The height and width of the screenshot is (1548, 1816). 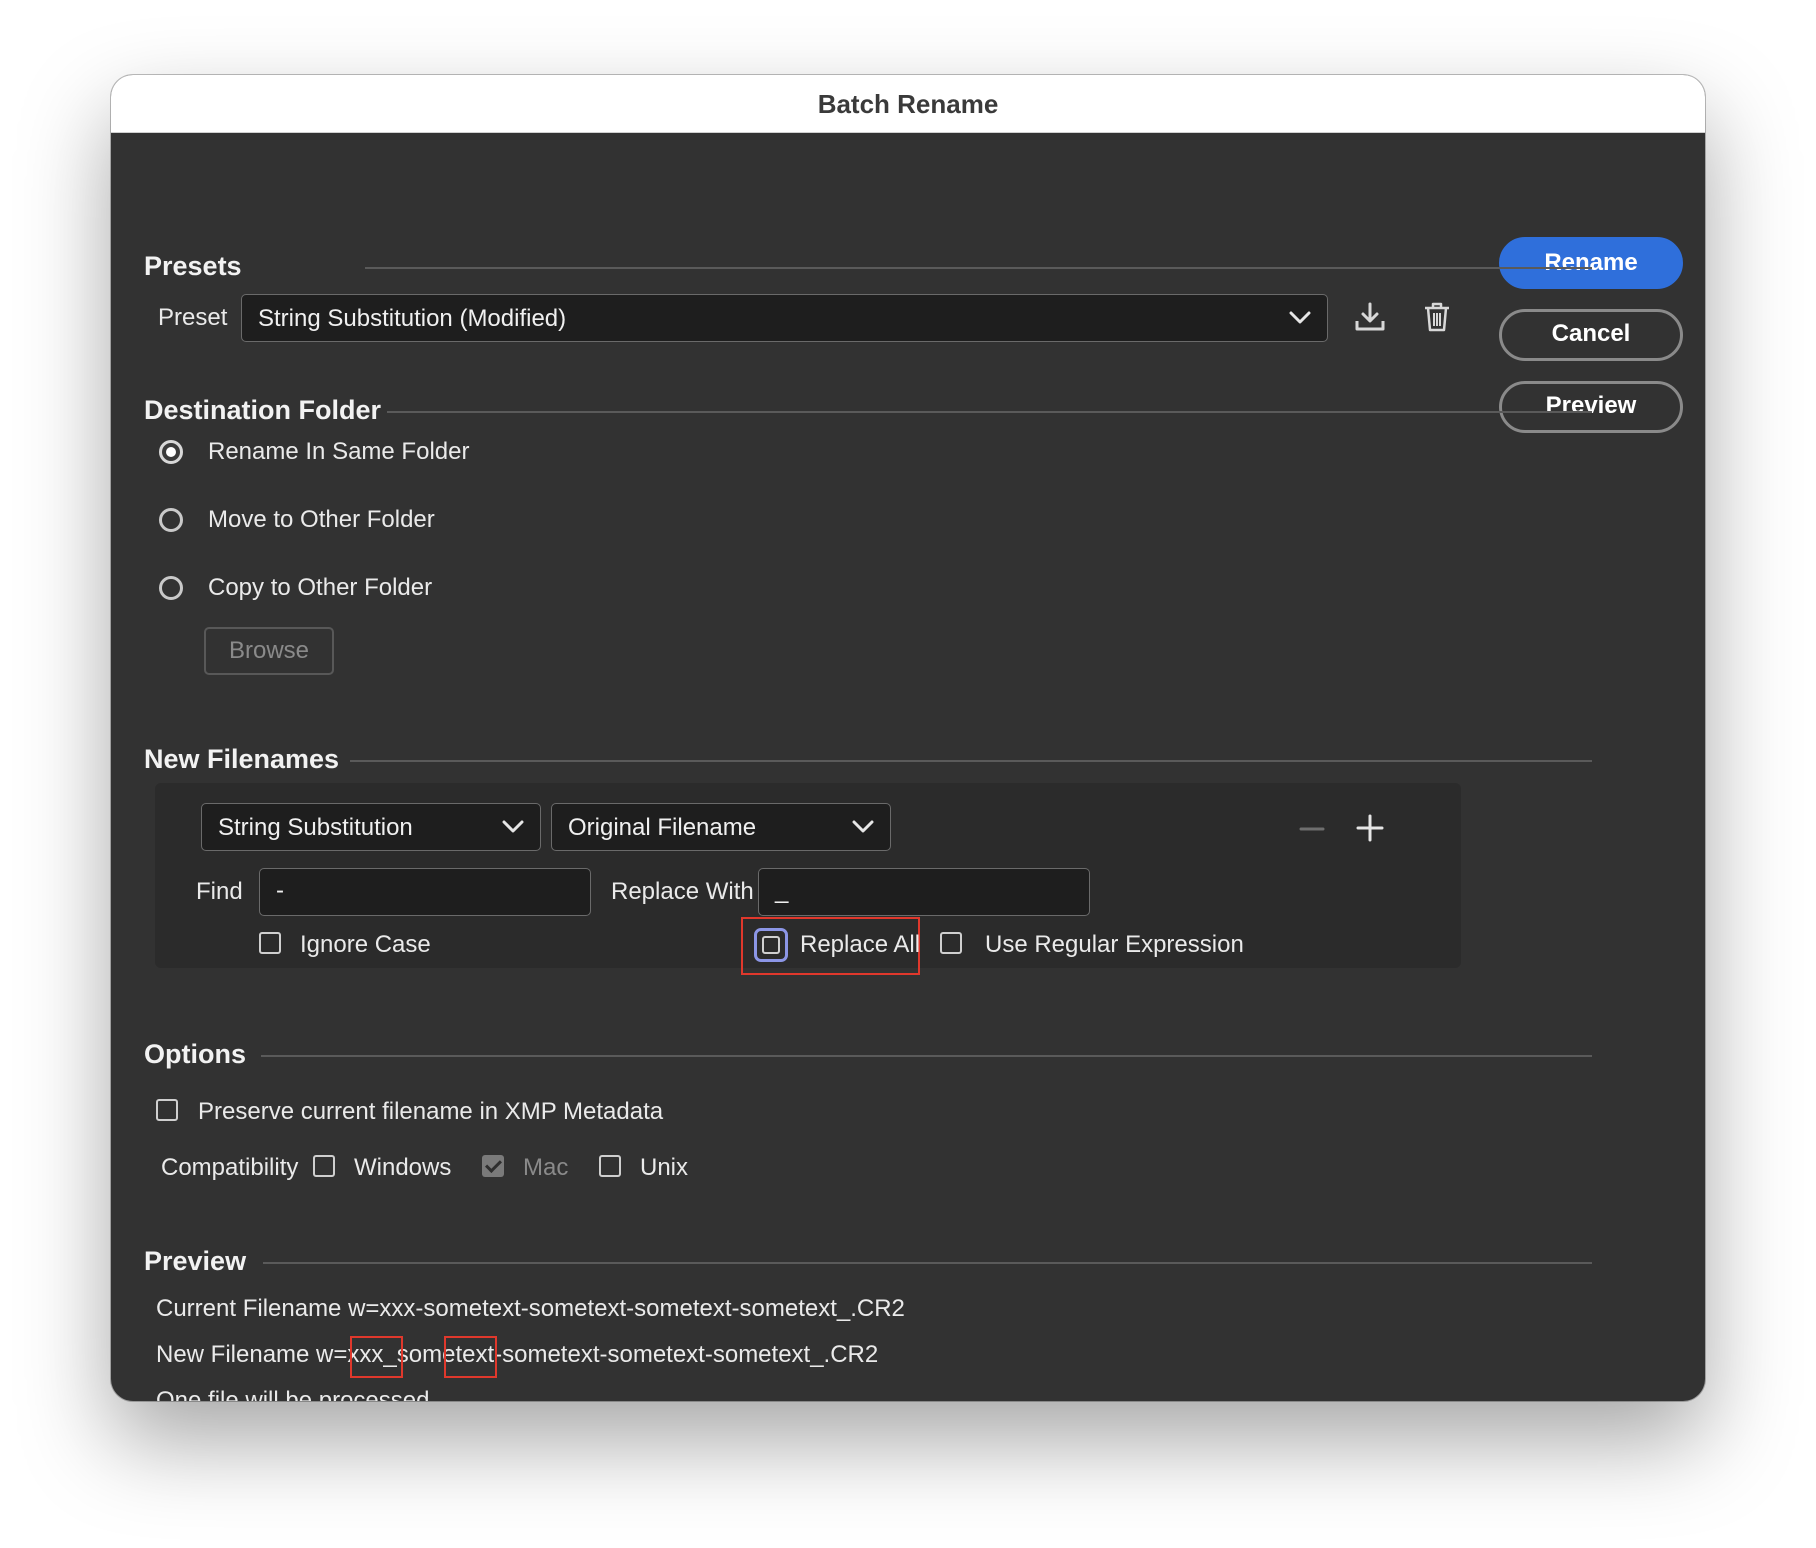 I want to click on rule-source-value: Original Filename, so click(x=662, y=827).